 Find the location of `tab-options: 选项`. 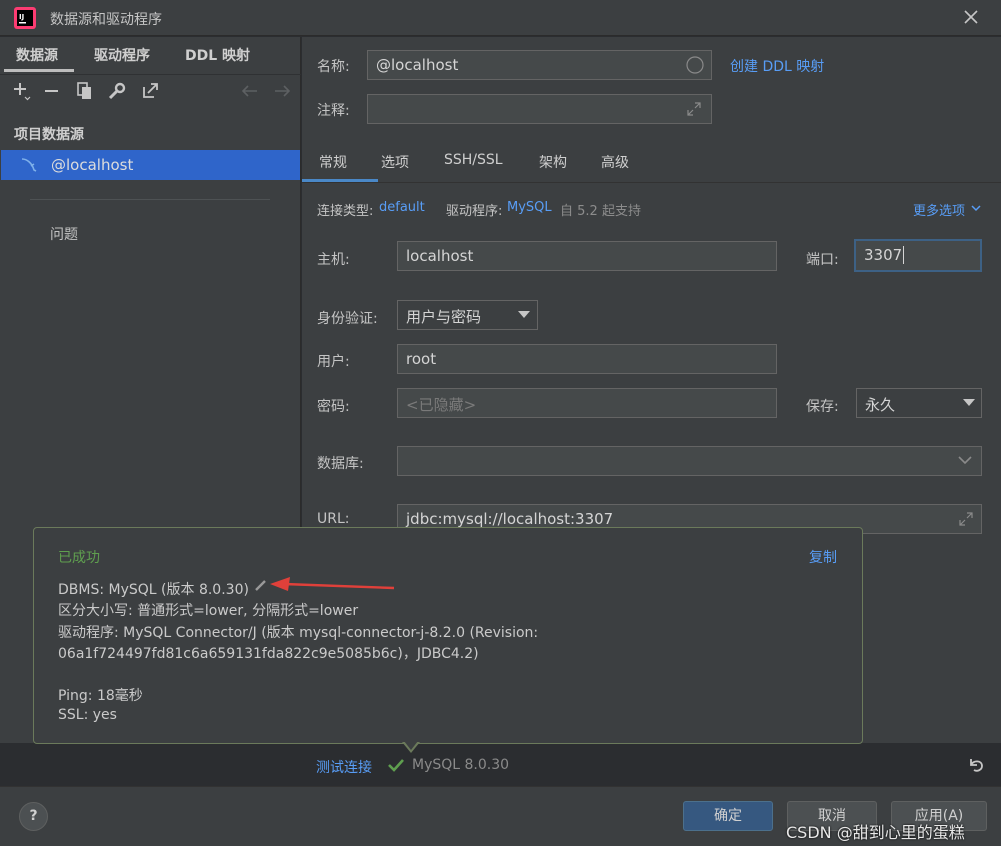

tab-options: 选项 is located at coordinates (395, 162).